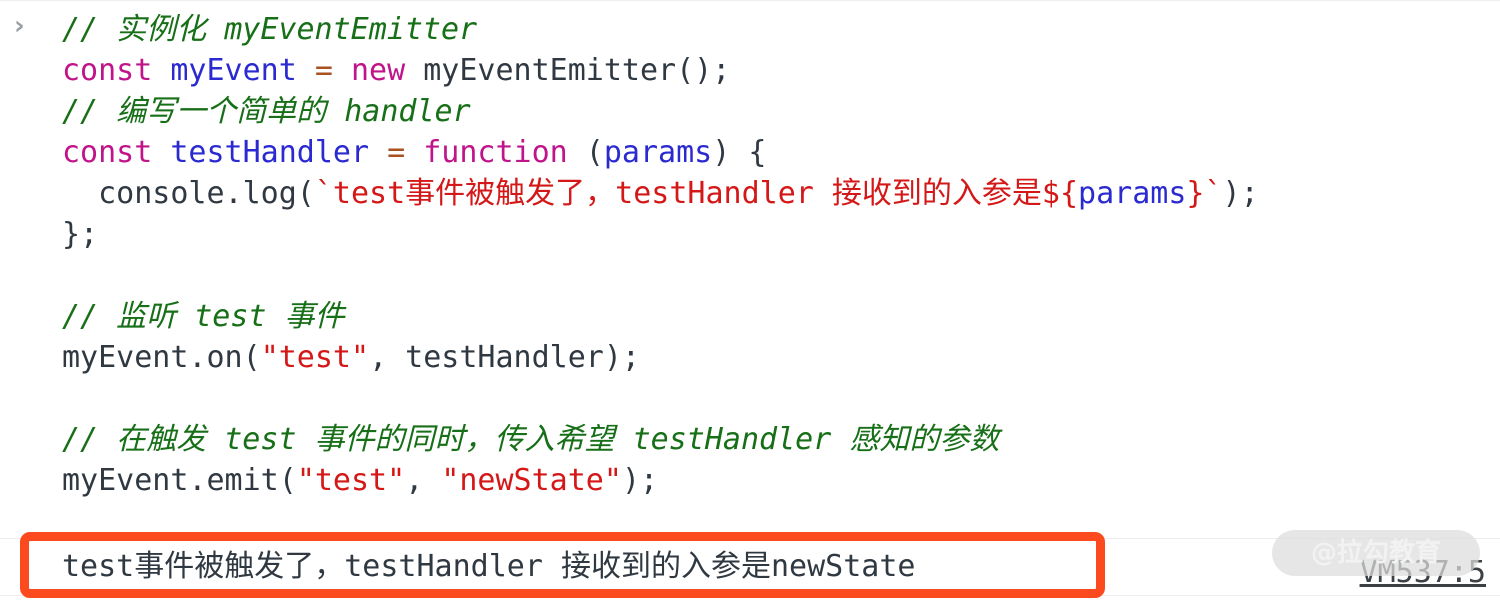  I want to click on code-line: // 实例化 myEventEmitter, so click(750, 29).